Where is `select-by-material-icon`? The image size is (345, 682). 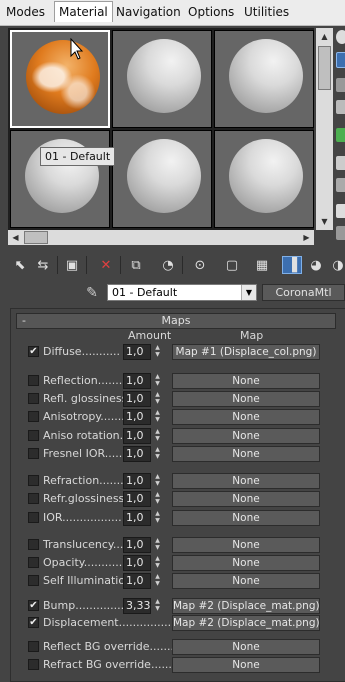 select-by-material-icon is located at coordinates (340, 211).